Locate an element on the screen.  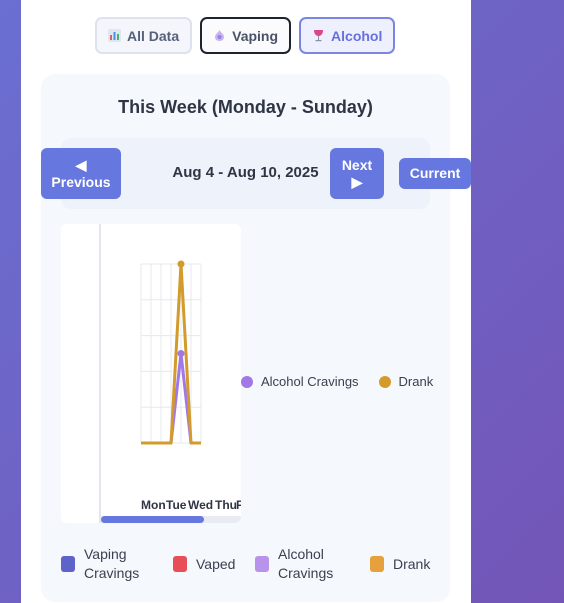
previous-label: Previous is located at coordinates (81, 181).